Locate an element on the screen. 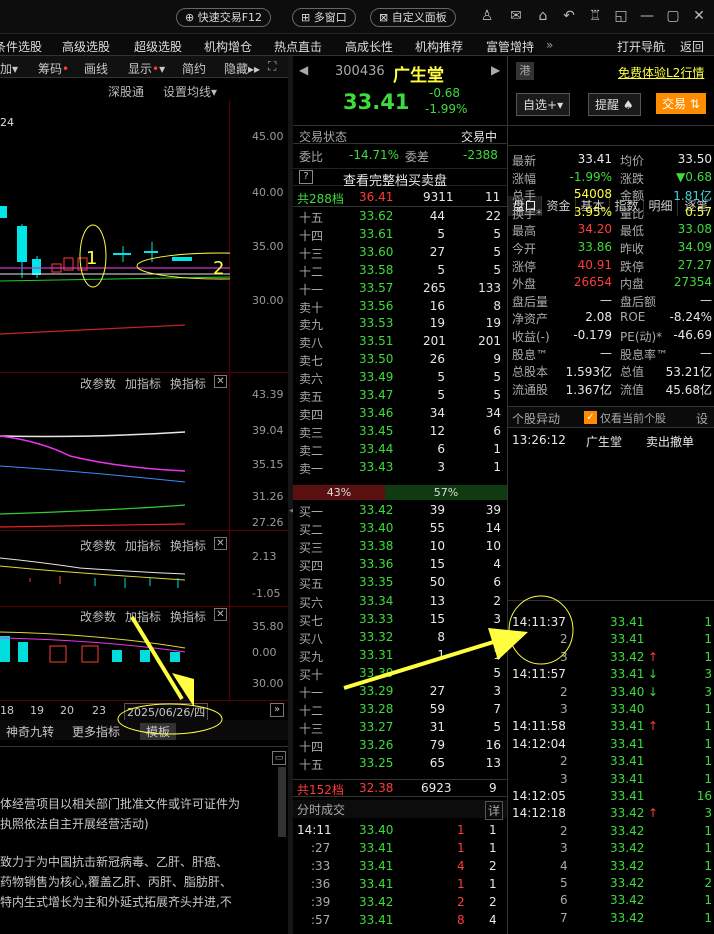 This screenshot has width=714, height=934. switch-indicator-button: 换指标 is located at coordinates (188, 383).